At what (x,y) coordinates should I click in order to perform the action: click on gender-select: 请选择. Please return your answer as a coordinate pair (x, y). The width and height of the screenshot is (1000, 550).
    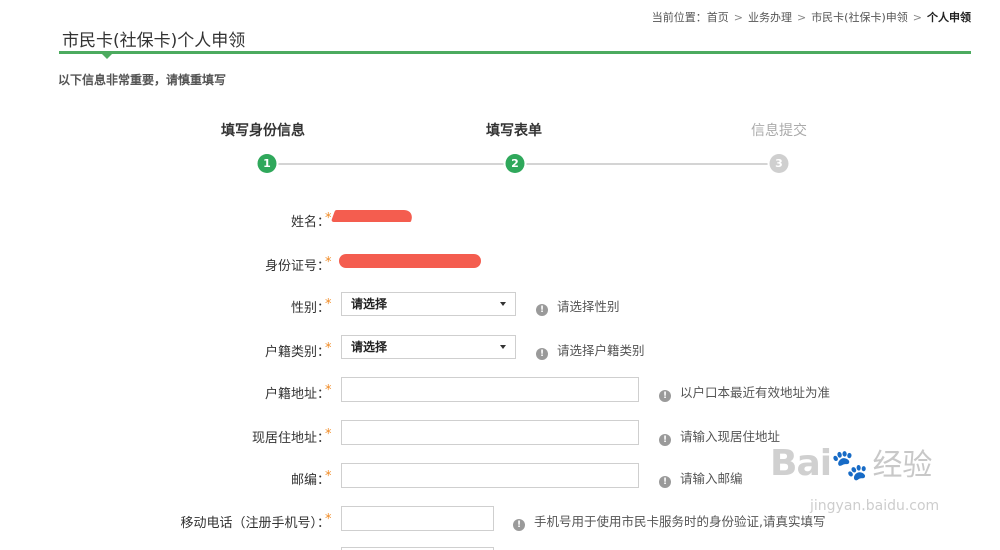
    Looking at the image, I should click on (428, 304).